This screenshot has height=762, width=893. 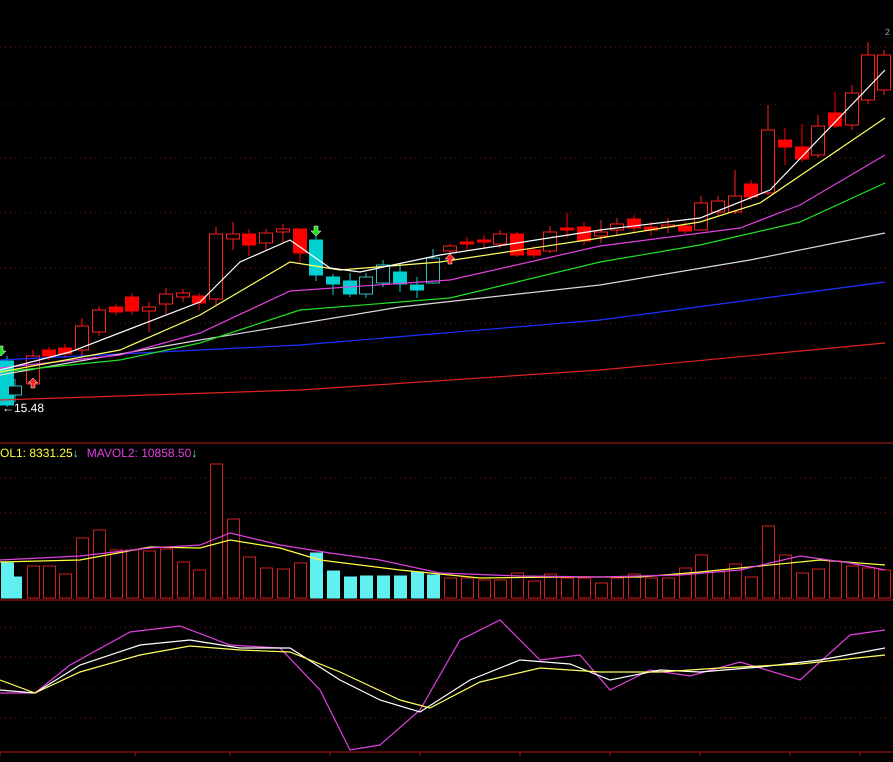 I want to click on volume-average-value: MAVOL2: 10858.50, so click(x=139, y=453).